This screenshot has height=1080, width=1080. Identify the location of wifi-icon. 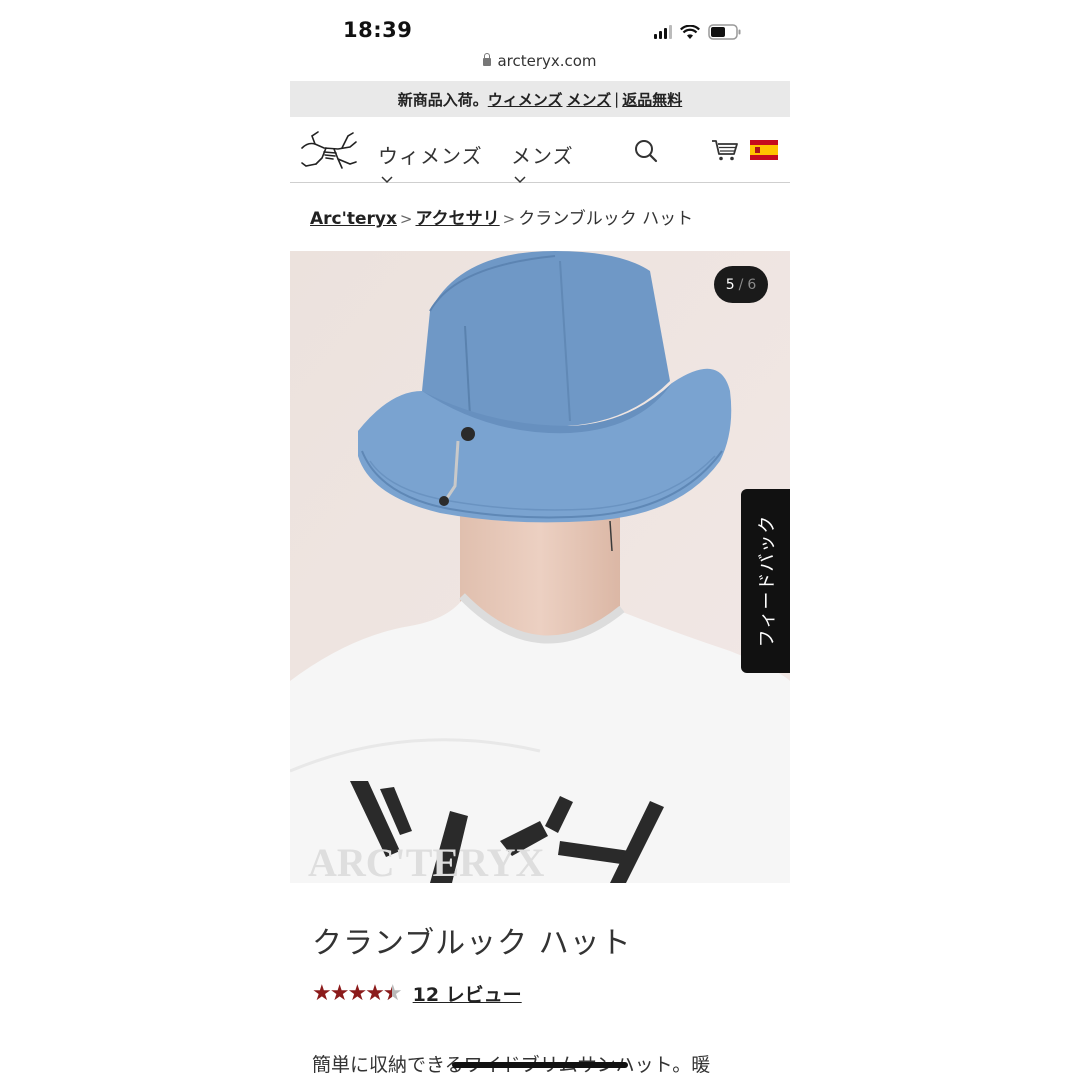
(690, 32).